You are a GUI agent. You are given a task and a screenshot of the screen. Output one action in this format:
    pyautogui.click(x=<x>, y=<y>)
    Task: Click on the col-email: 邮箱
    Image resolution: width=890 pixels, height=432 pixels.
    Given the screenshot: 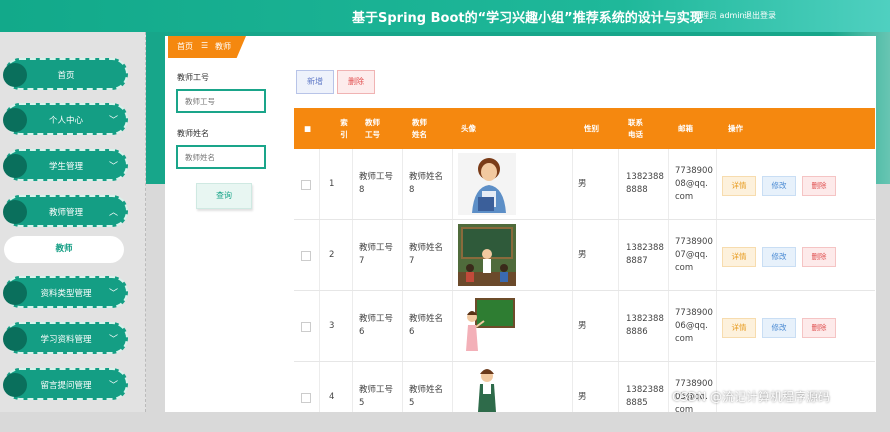 What is the action you would take?
    pyautogui.click(x=685, y=128)
    